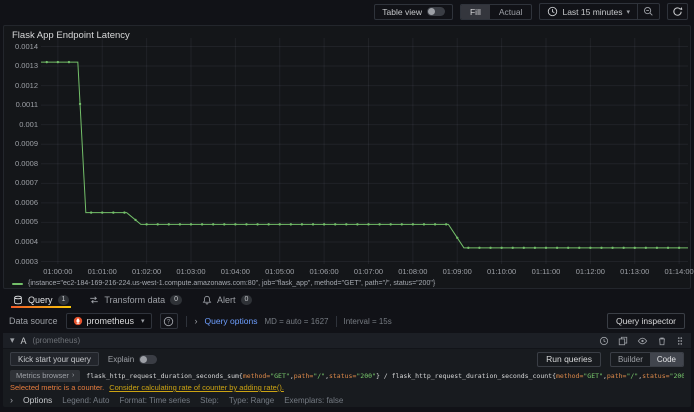 The image size is (694, 412). I want to click on x-tick-label: 01:10:00, so click(502, 271).